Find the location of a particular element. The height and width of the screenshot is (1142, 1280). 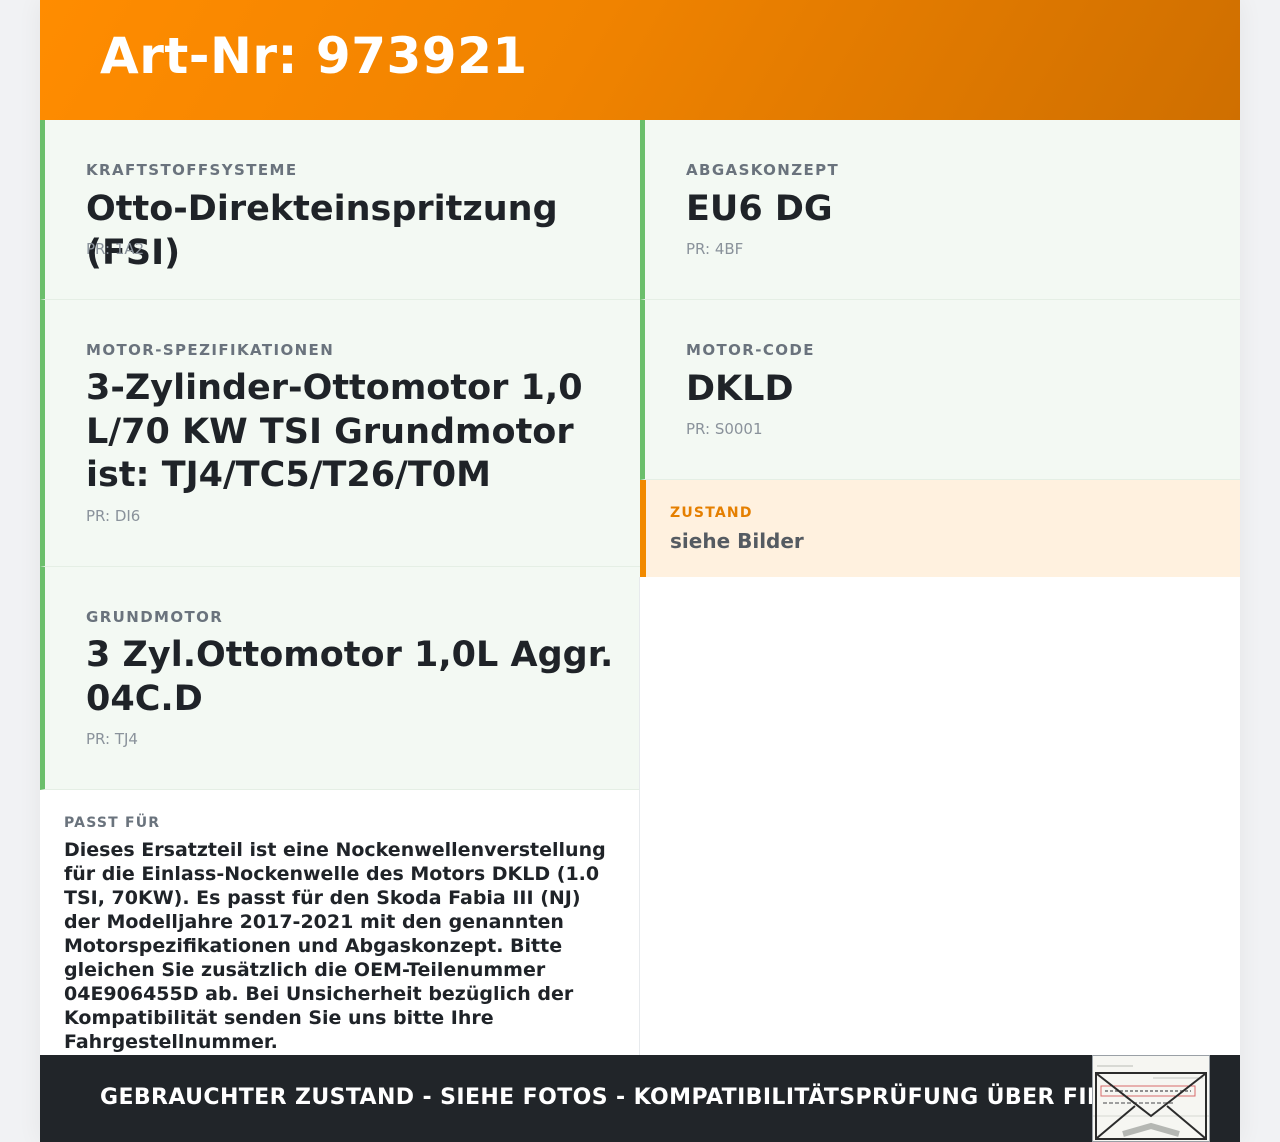

article-number-title: Art-Nr: 973921 is located at coordinates (314, 56).